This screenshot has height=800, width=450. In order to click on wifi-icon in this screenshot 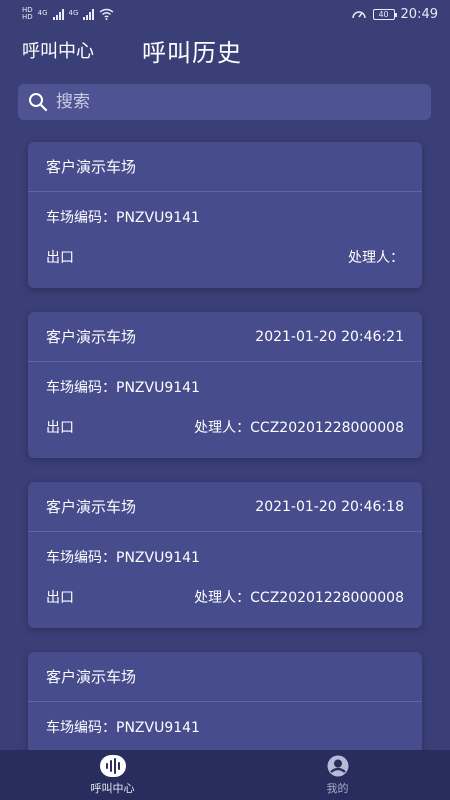, I will do `click(107, 14)`.